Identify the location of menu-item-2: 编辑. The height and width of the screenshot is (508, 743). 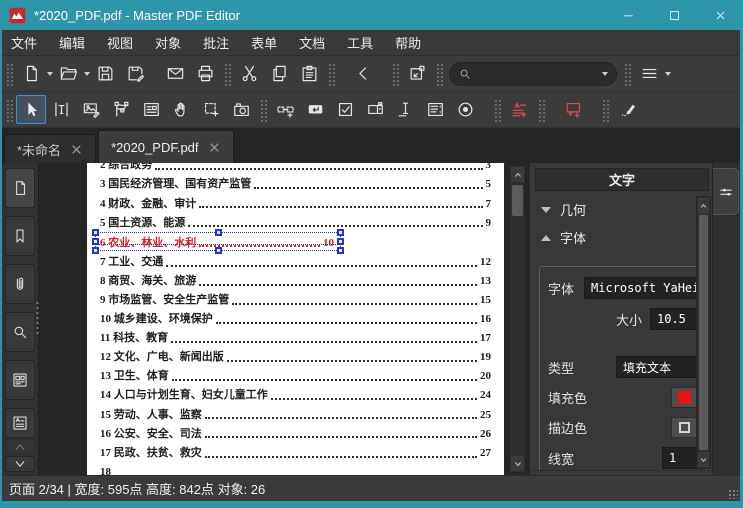
(72, 42).